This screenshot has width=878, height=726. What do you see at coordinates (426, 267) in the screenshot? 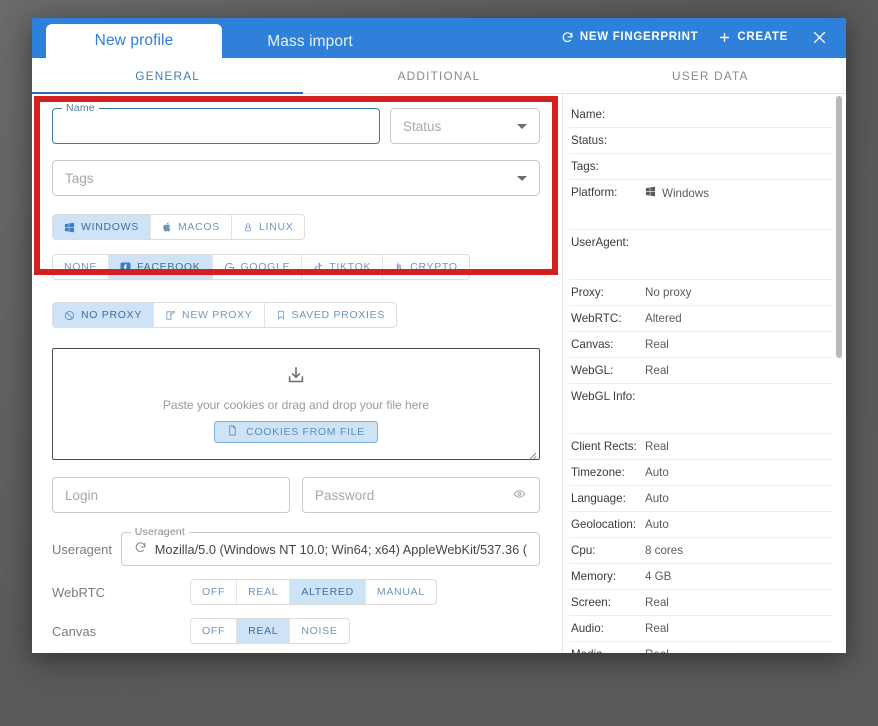
I see `purpose-chip-crypto: B CRYPTO` at bounding box center [426, 267].